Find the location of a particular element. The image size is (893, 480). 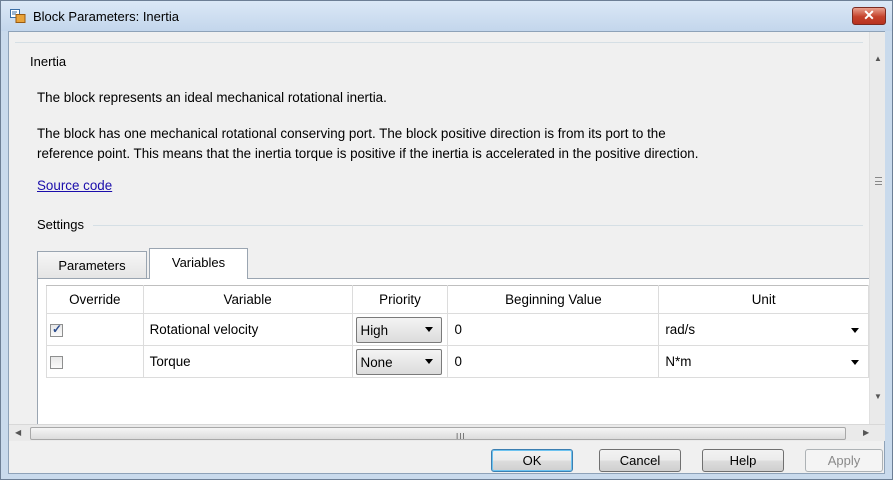

close-button: ✕ is located at coordinates (869, 16).